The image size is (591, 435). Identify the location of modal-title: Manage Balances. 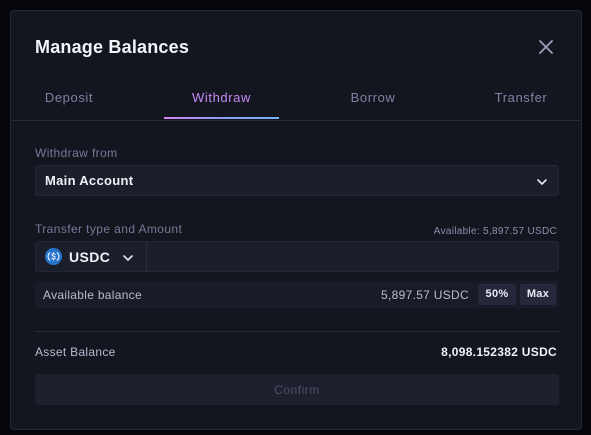
(112, 47).